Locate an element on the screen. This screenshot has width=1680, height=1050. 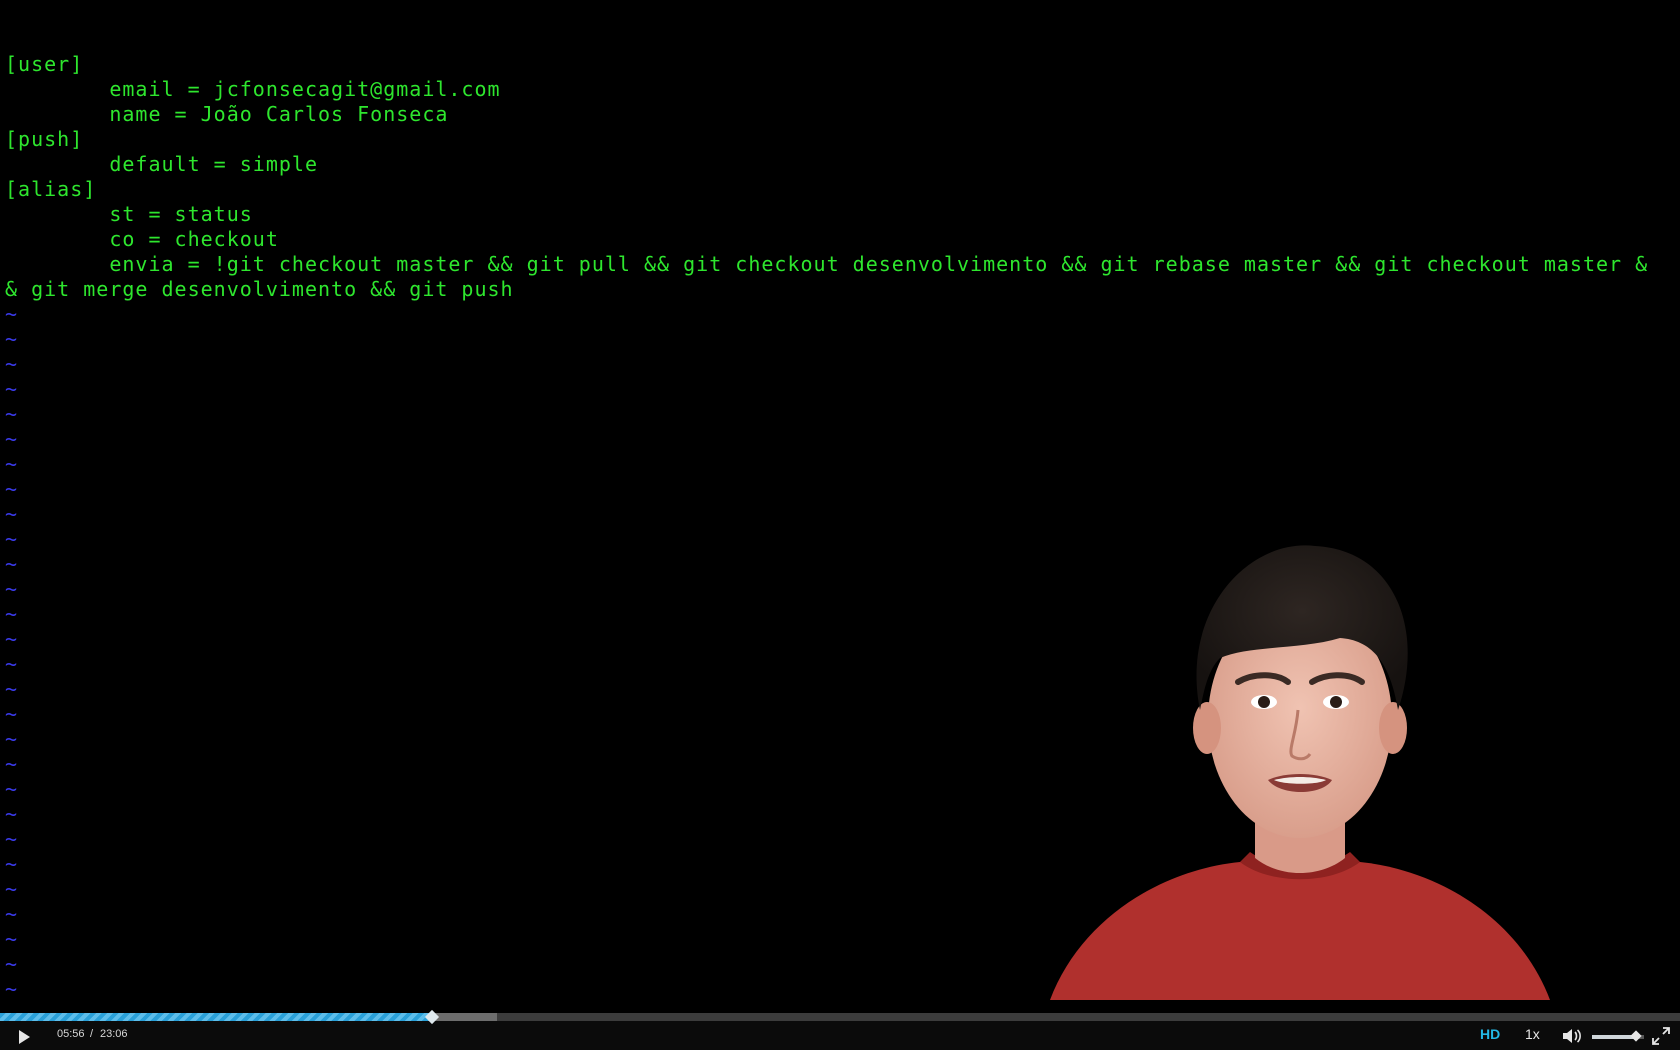
config-line: [user] is located at coordinates (44, 64).